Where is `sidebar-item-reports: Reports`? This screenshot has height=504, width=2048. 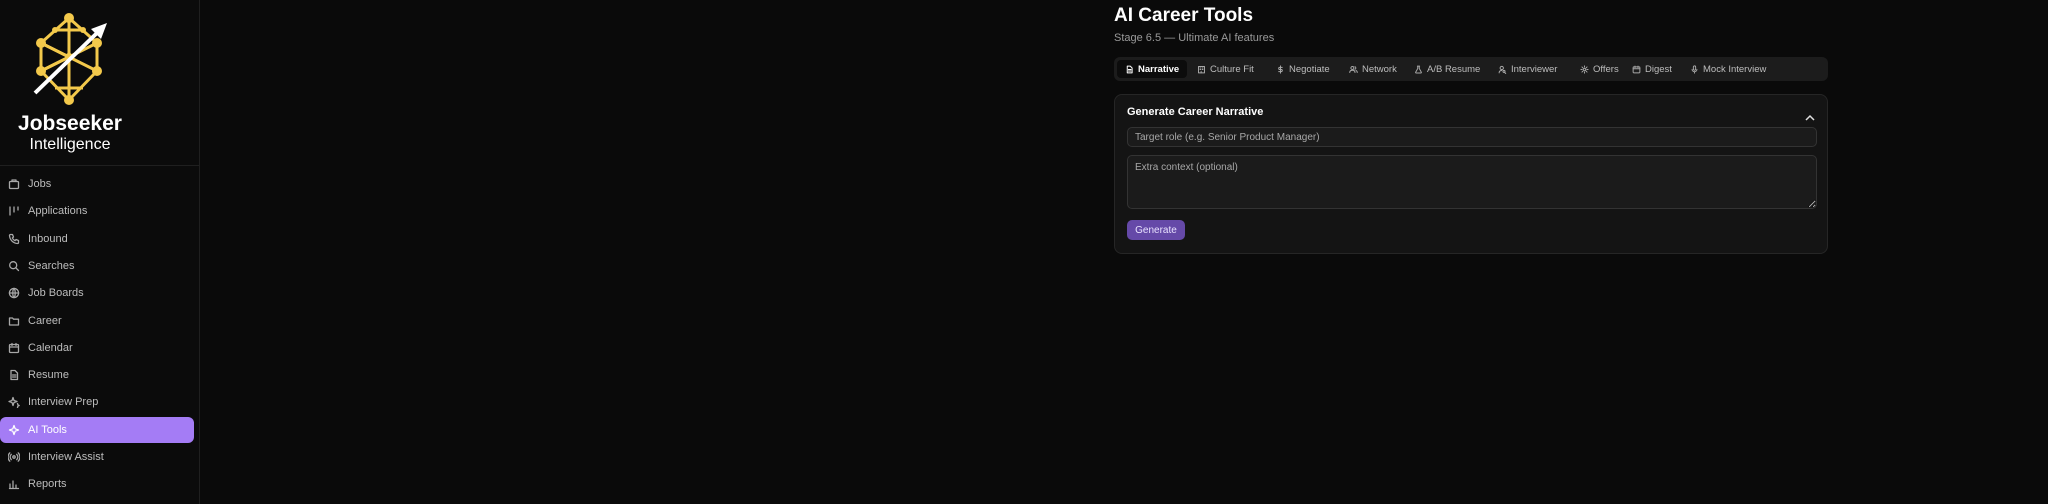
sidebar-item-reports: Reports is located at coordinates (97, 484).